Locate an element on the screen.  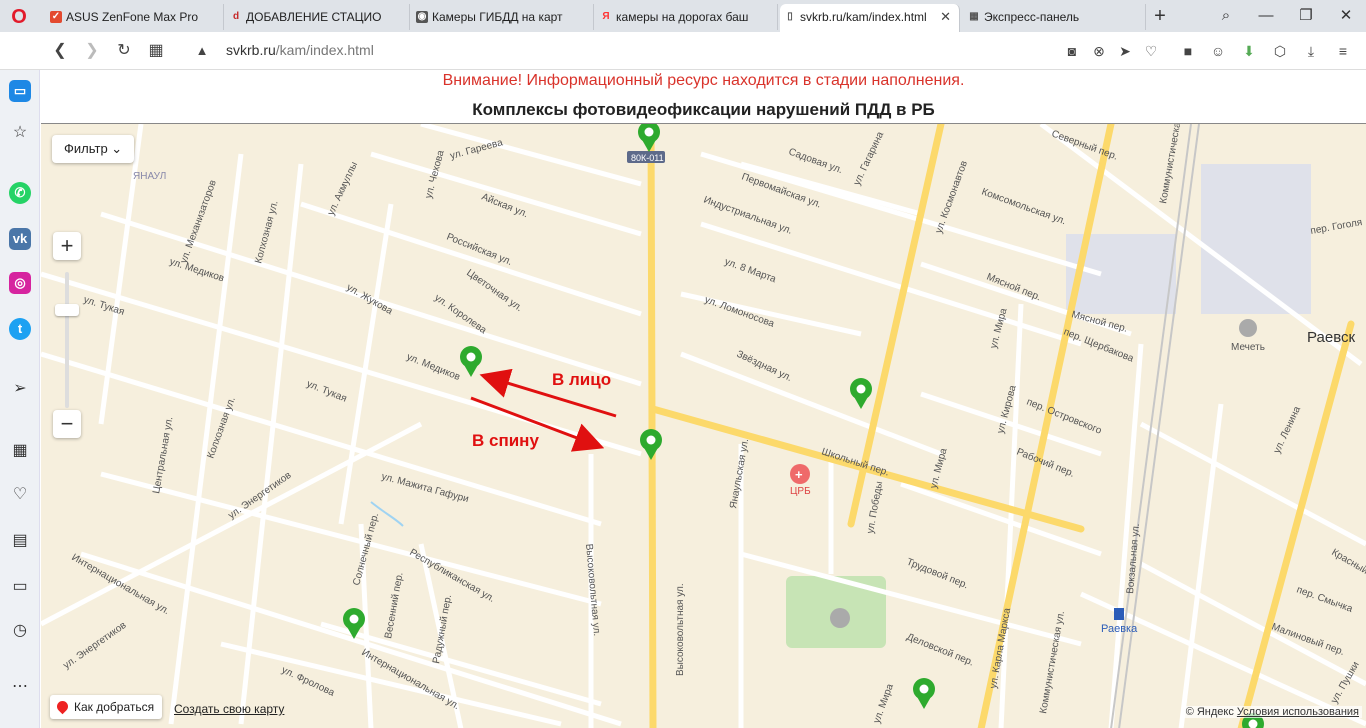
railway is located at coordinates (1155, 426).